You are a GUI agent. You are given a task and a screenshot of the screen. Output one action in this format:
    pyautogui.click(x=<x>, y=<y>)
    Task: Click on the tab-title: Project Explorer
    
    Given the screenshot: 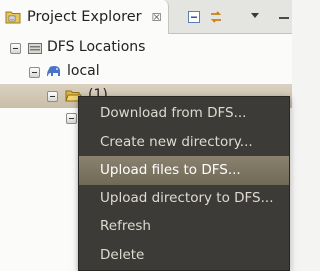 What is the action you would take?
    pyautogui.click(x=84, y=17)
    